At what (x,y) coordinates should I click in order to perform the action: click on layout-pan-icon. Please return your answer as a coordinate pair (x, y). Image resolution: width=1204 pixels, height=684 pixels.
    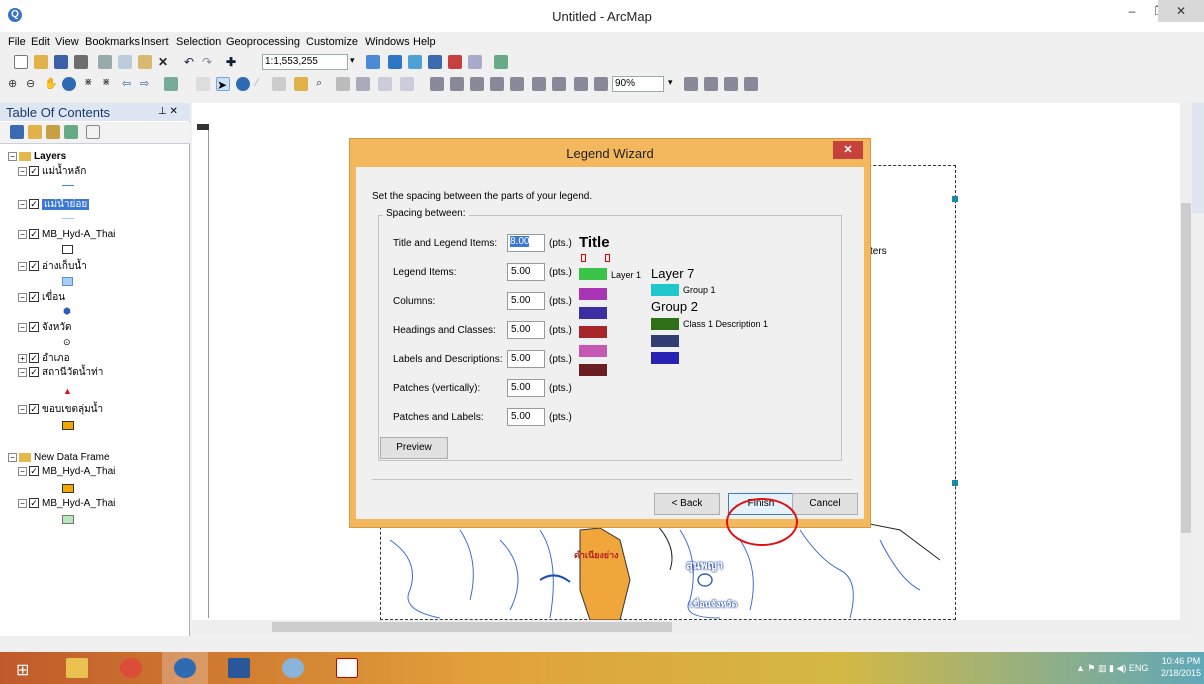
    Looking at the image, I should click on (477, 84).